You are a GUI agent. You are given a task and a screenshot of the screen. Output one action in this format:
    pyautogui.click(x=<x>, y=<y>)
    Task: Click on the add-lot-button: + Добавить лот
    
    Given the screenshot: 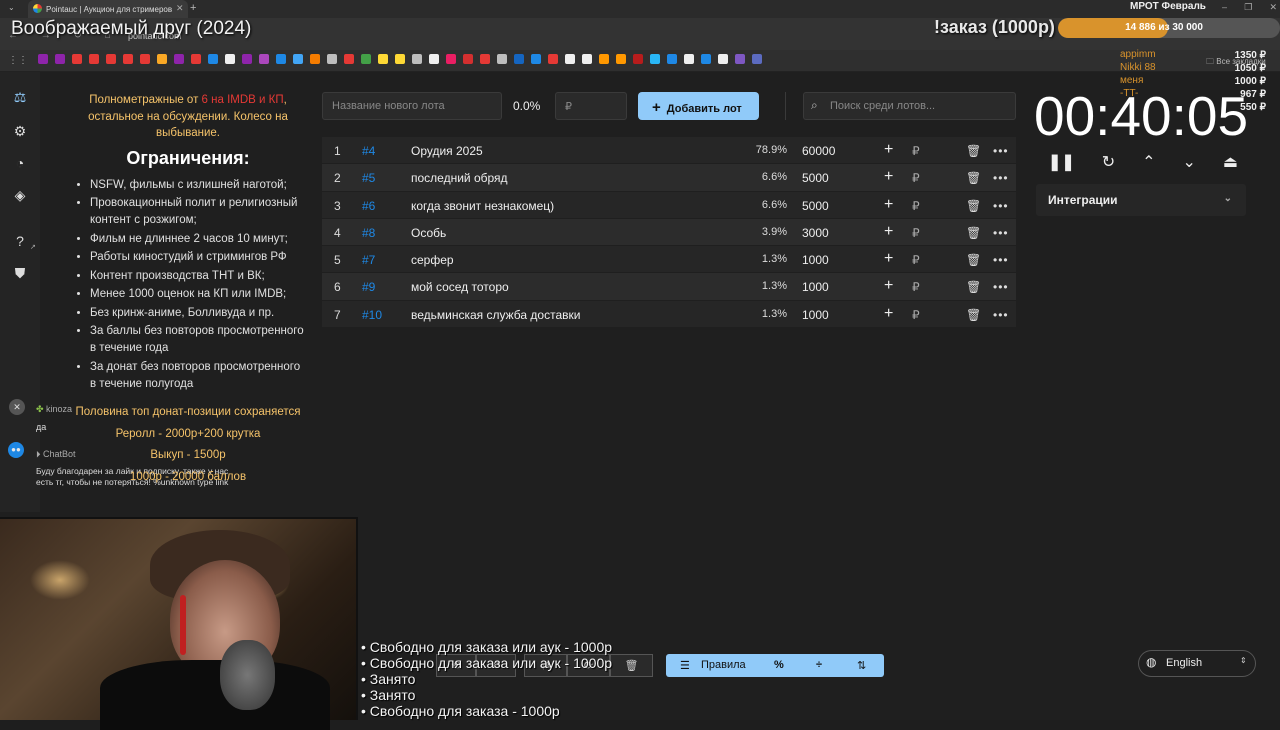 What is the action you would take?
    pyautogui.click(x=698, y=106)
    